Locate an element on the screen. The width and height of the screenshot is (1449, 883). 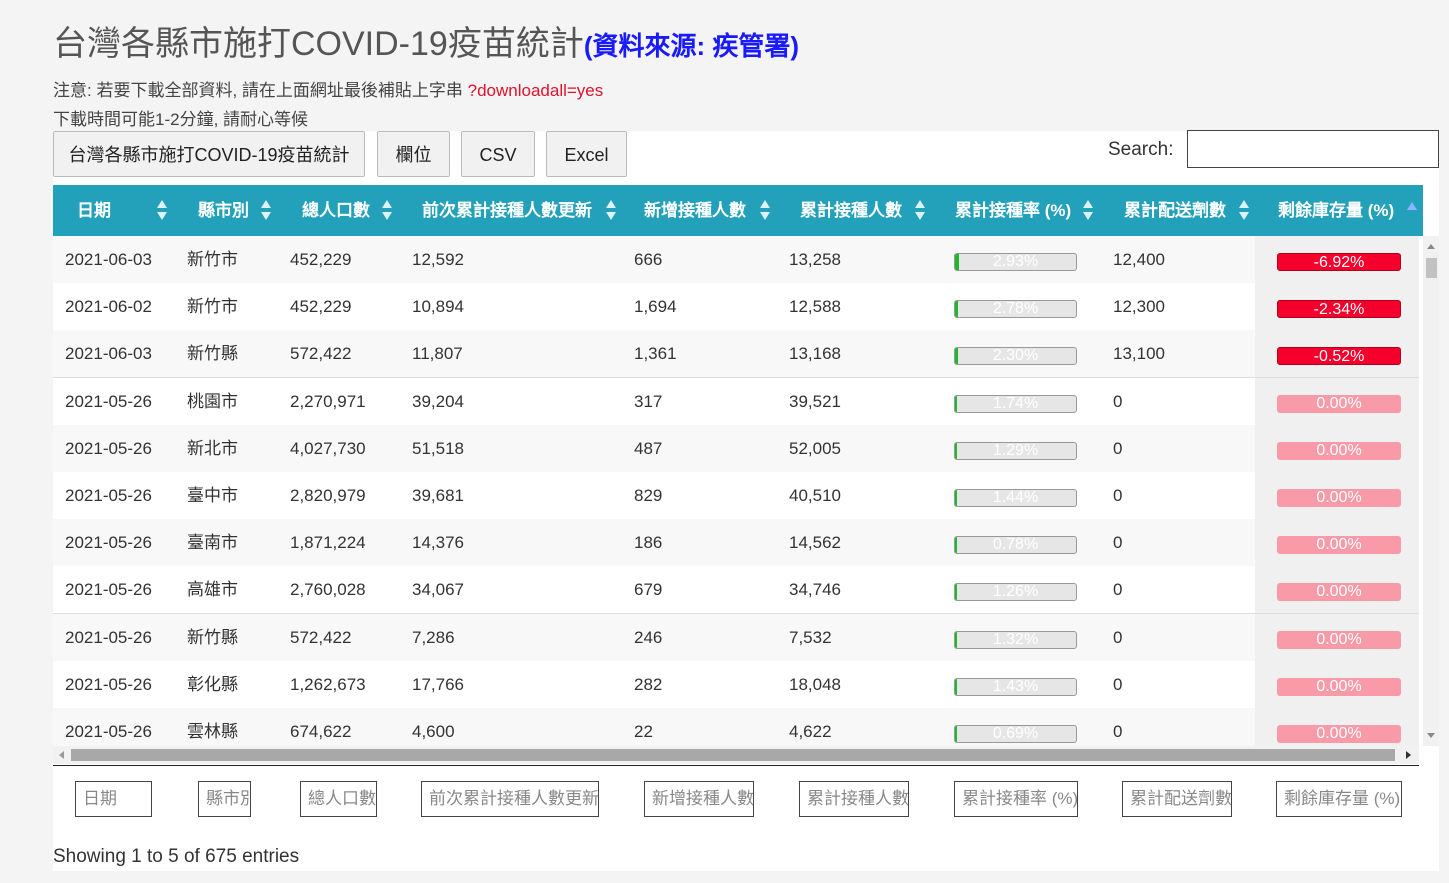
col-header-stock: 剩餘庫存量 (%) is located at coordinates (1336, 210).